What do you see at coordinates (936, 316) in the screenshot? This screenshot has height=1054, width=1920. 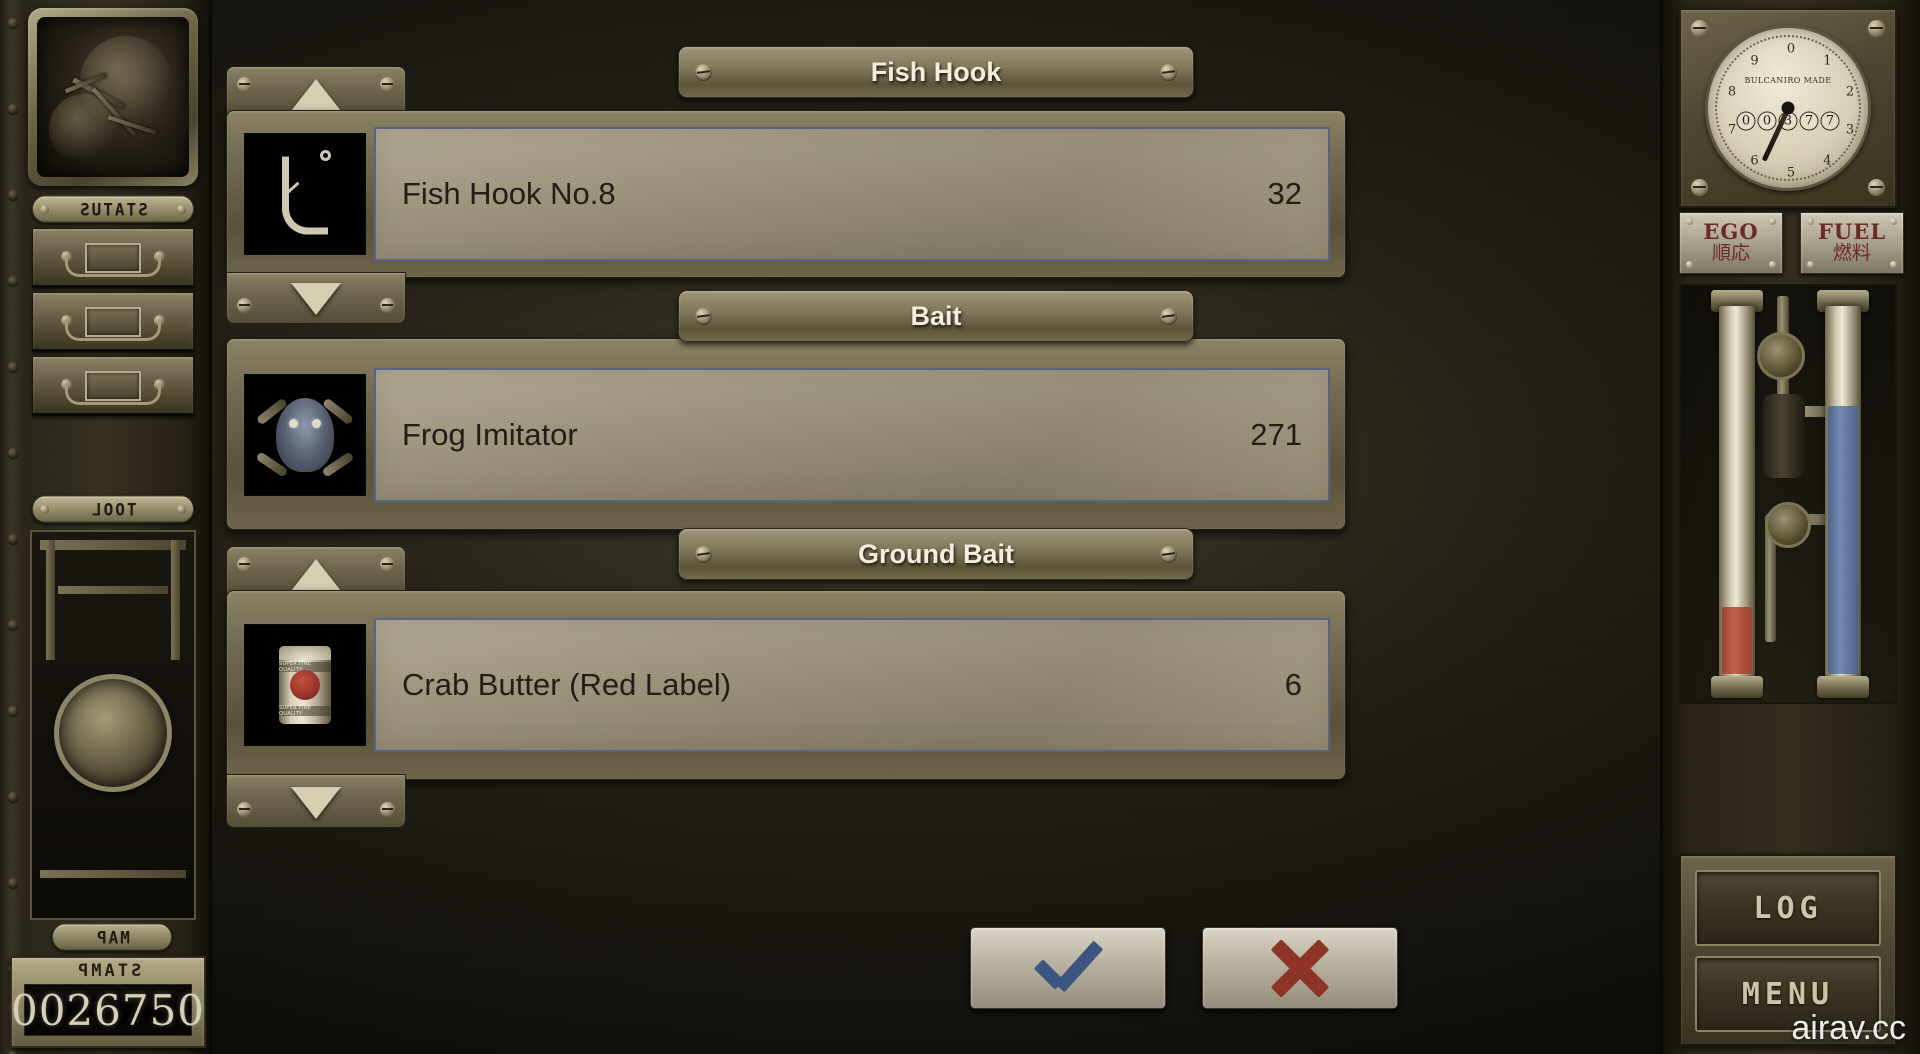 I see `bait-title-plate: Bait` at bounding box center [936, 316].